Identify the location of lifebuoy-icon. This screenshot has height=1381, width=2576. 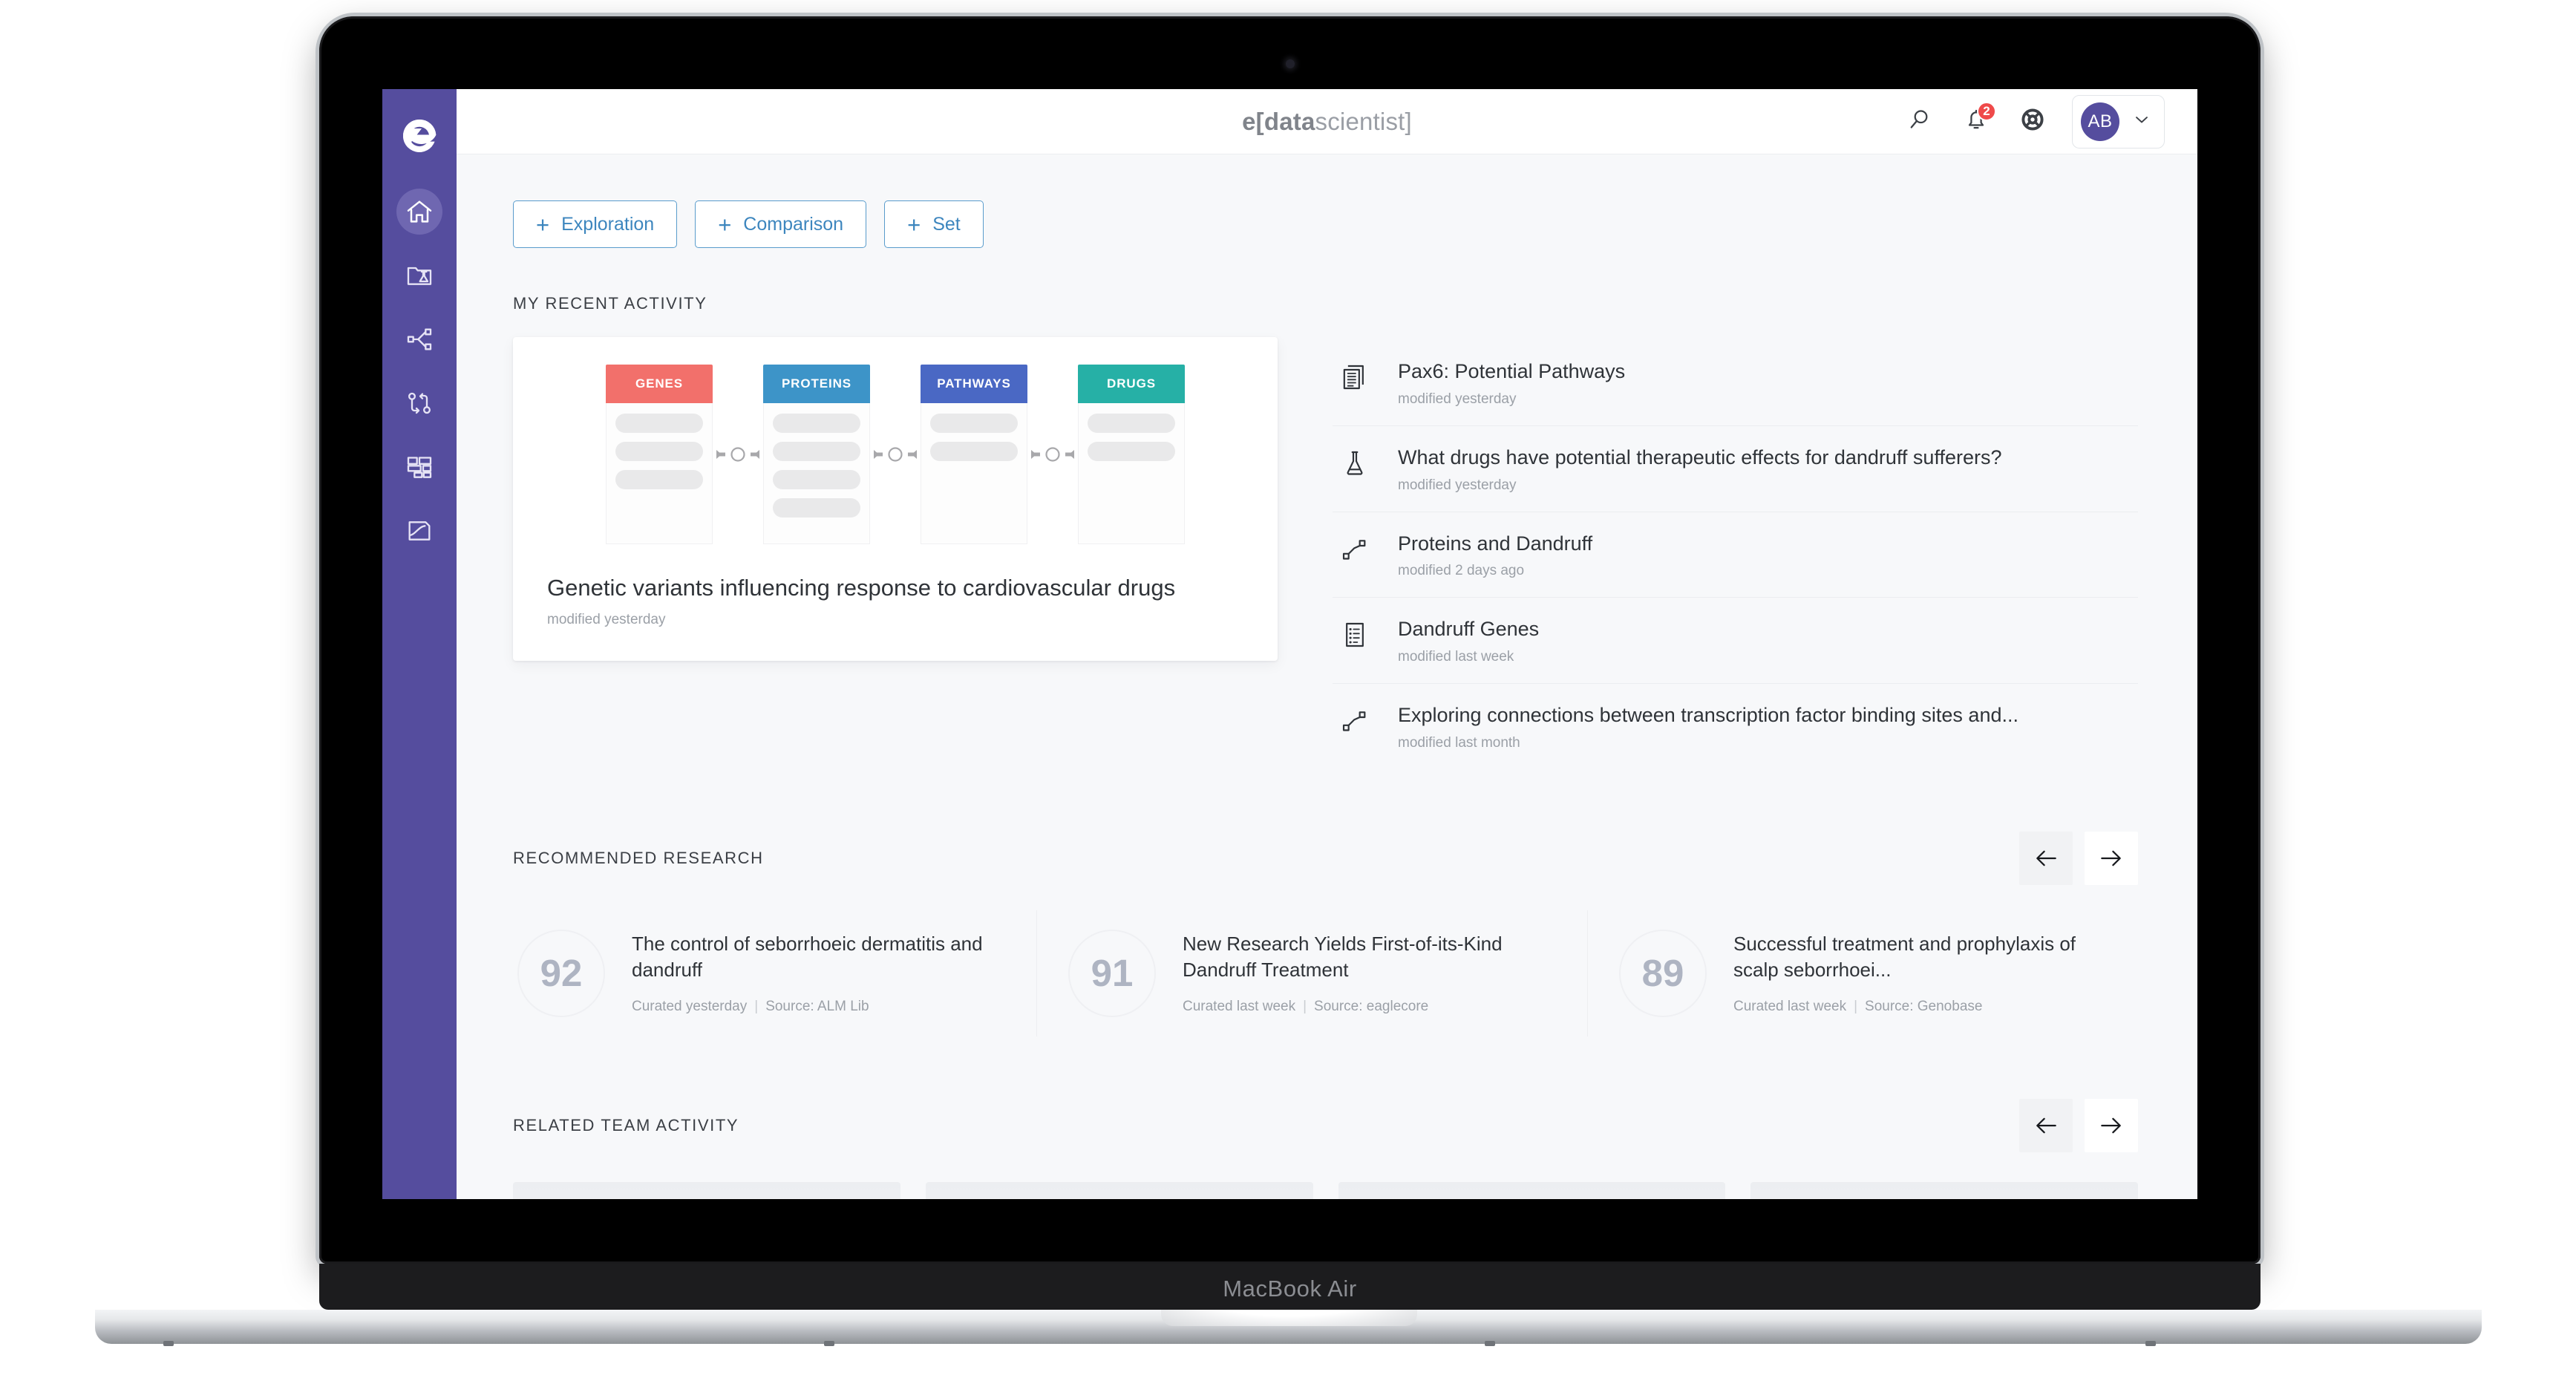
(2033, 121).